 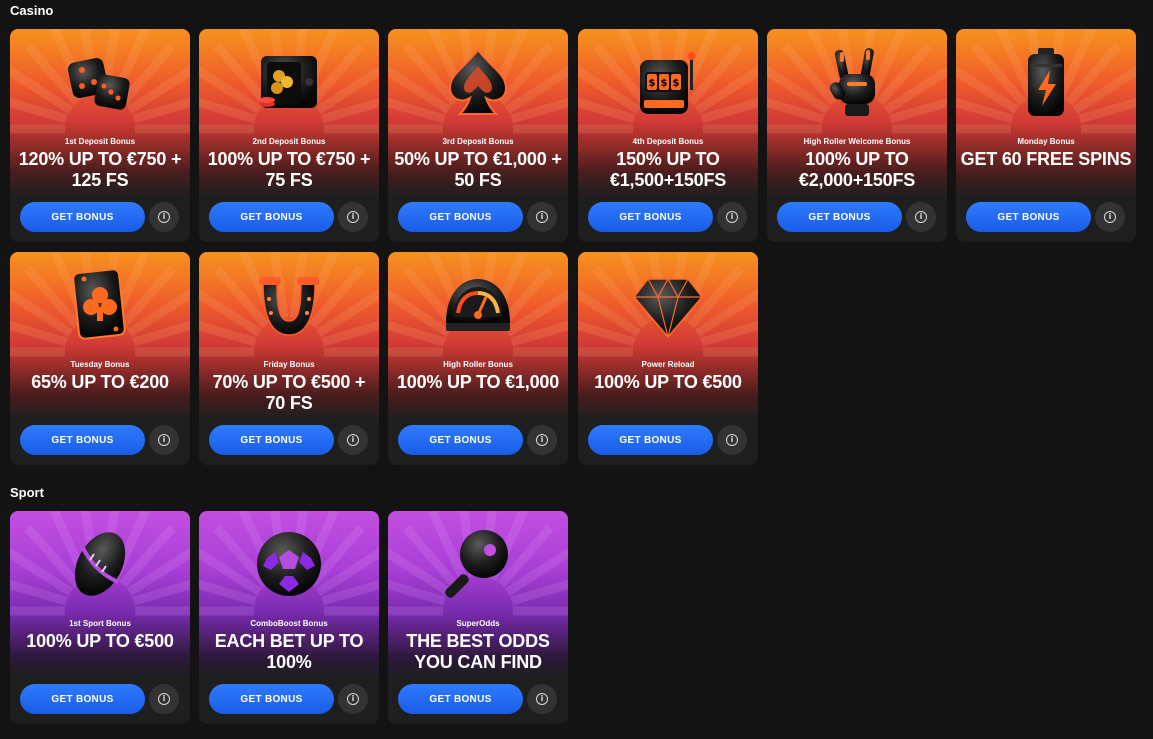 What do you see at coordinates (100, 564) in the screenshot?
I see `football-icon` at bounding box center [100, 564].